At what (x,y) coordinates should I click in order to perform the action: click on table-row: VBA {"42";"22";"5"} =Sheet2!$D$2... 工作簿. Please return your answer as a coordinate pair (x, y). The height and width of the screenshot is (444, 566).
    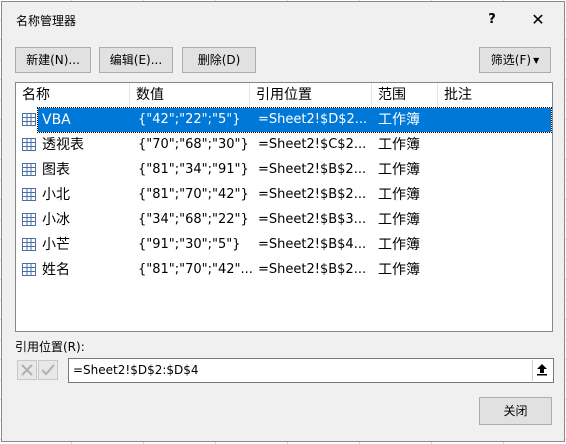
    Looking at the image, I should click on (284, 120).